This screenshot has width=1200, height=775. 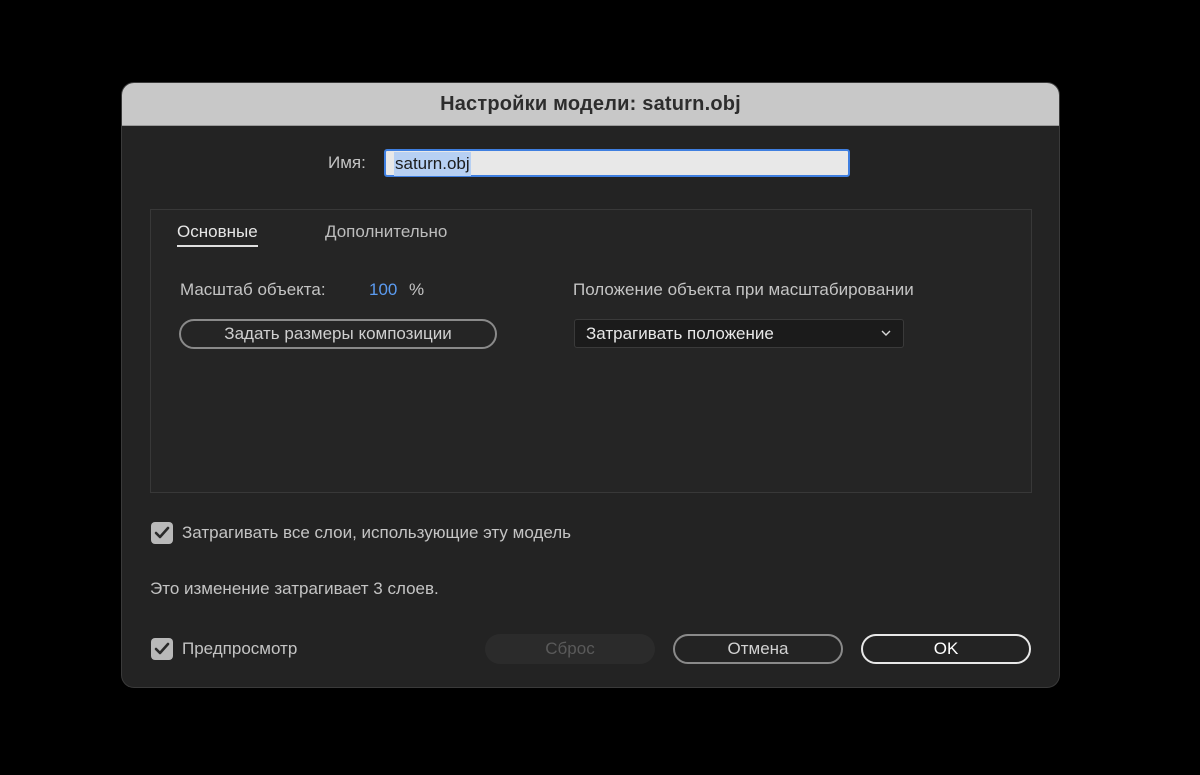 What do you see at coordinates (347, 162) in the screenshot?
I see `name-label: Имя:` at bounding box center [347, 162].